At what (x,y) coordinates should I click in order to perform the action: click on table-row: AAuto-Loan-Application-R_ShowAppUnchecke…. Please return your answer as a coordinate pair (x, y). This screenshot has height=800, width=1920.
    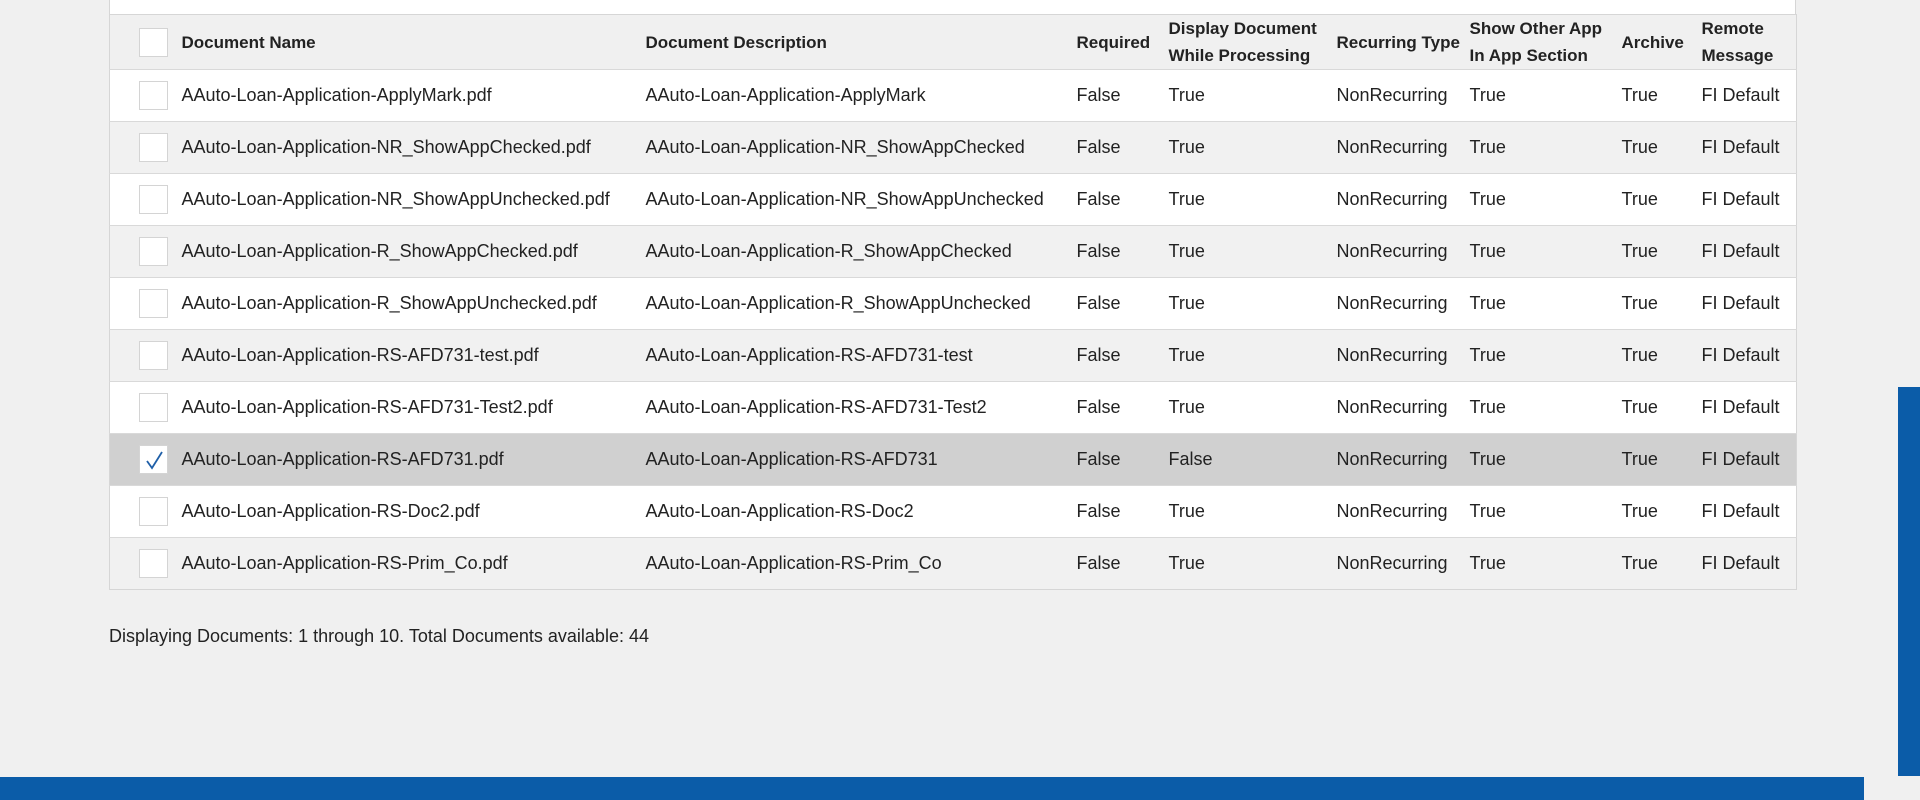
    Looking at the image, I should click on (953, 303).